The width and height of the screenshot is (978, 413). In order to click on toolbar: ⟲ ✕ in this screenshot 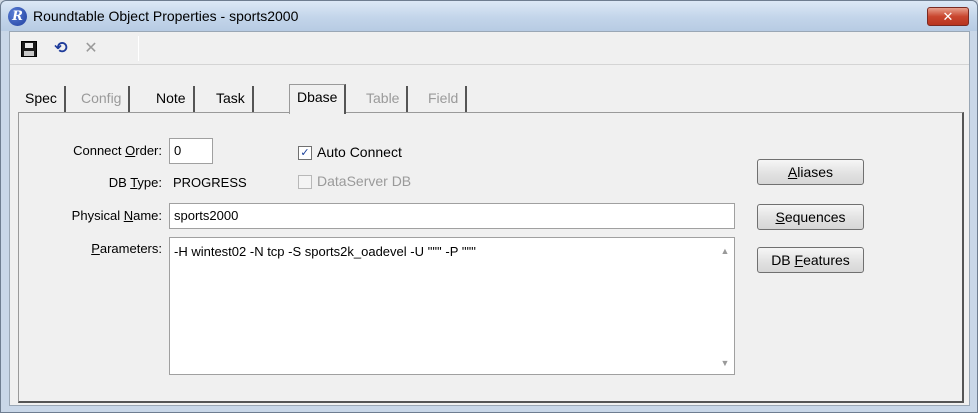, I will do `click(489, 48)`.